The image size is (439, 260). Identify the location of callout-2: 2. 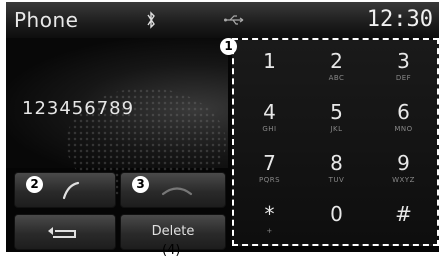
(34, 184).